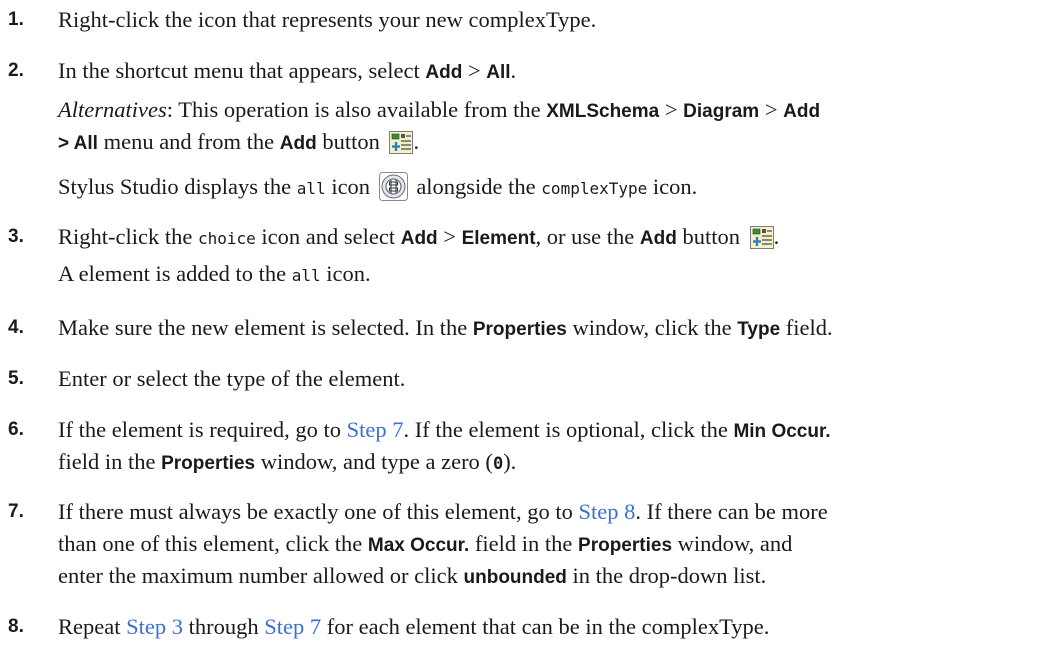 The image size is (1059, 656). Describe the element at coordinates (177, 186) in the screenshot. I see `display-note-text: Stylus Studio displays the` at that location.